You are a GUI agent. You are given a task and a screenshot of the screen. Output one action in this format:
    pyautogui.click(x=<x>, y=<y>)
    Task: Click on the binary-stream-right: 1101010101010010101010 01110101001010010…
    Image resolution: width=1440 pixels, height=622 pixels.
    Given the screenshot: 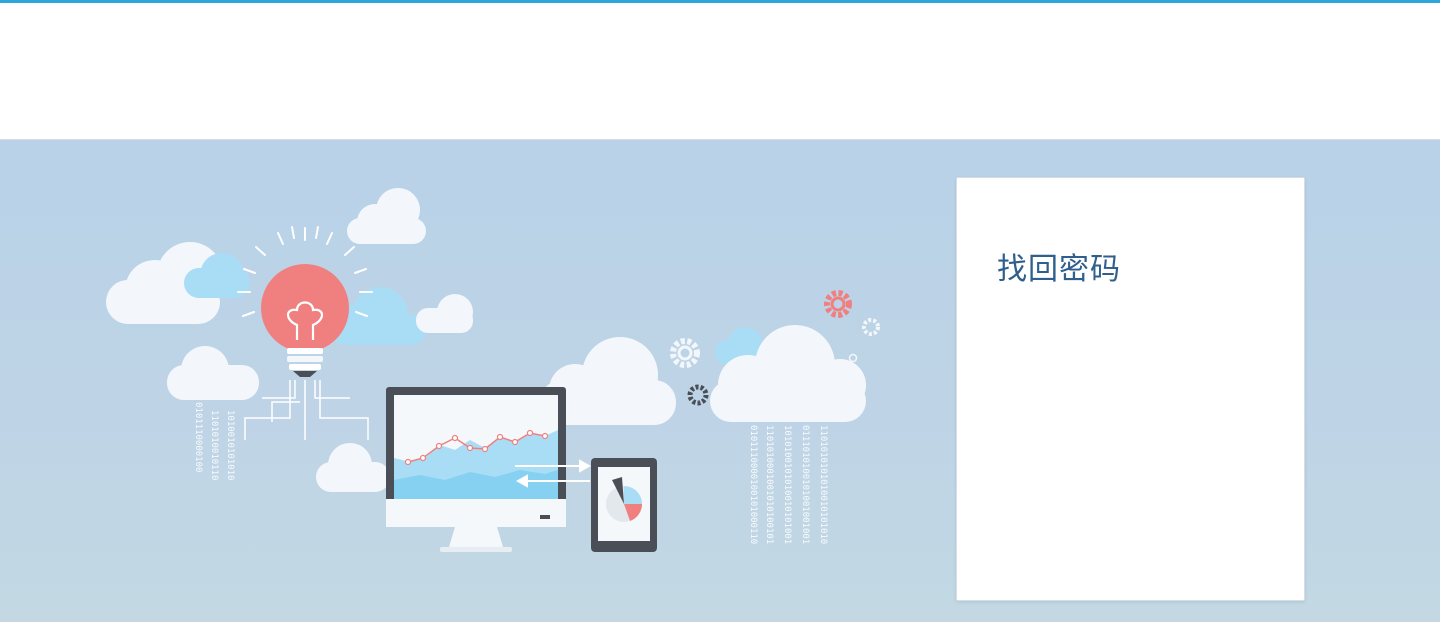 What is the action you would take?
    pyautogui.click(x=788, y=484)
    